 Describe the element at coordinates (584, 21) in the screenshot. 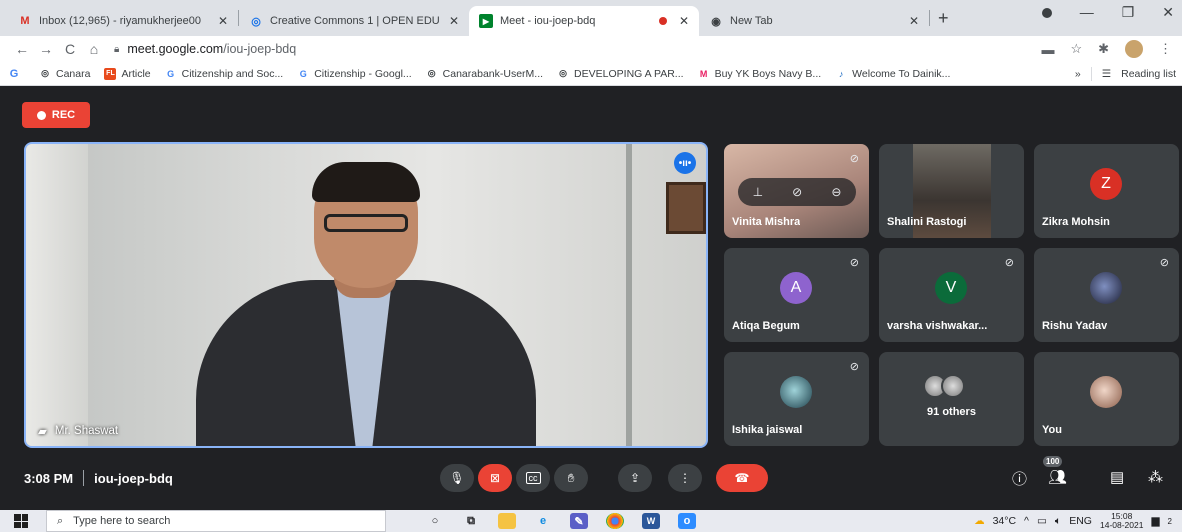

I see `tab-meet: ▶ Meet - iou-joep-bdq ✕` at that location.